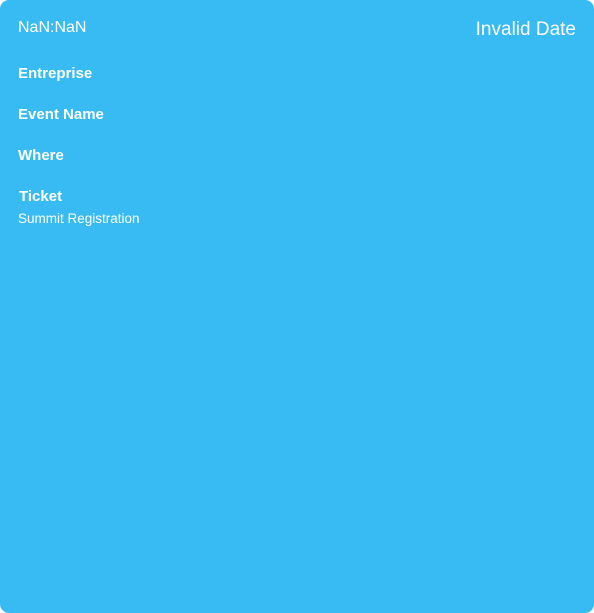  What do you see at coordinates (55, 73) in the screenshot?
I see `company-label: Entreprise` at bounding box center [55, 73].